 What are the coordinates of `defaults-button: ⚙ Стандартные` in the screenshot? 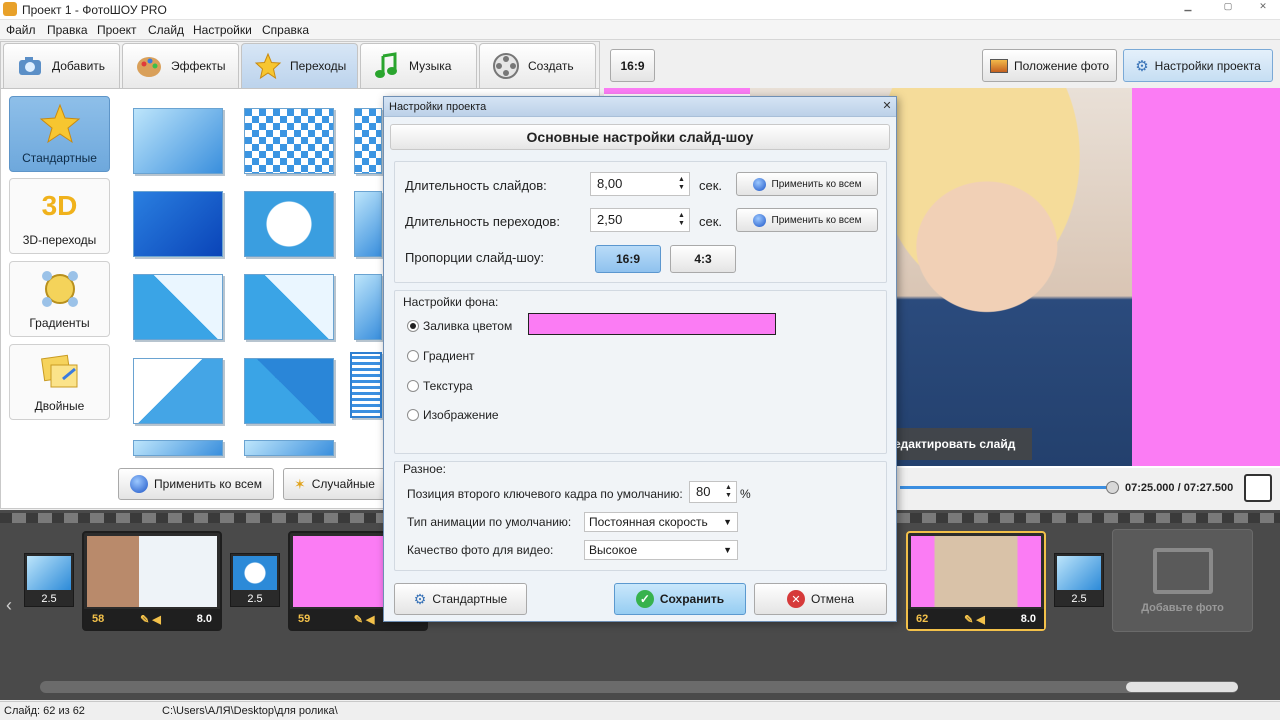 It's located at (460, 599).